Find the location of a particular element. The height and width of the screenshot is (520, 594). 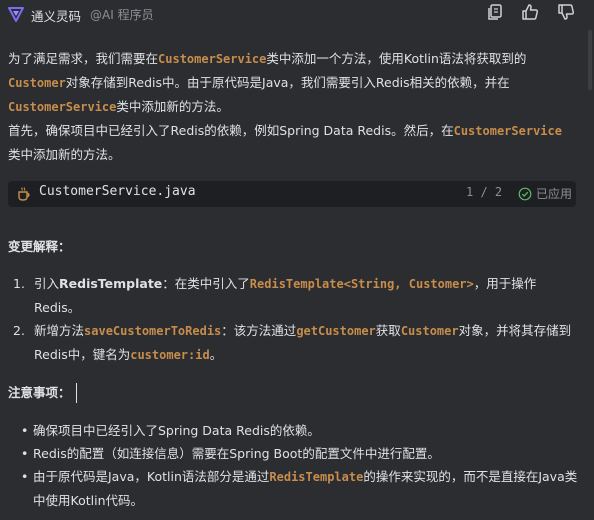

text-cursor is located at coordinates (76, 393).